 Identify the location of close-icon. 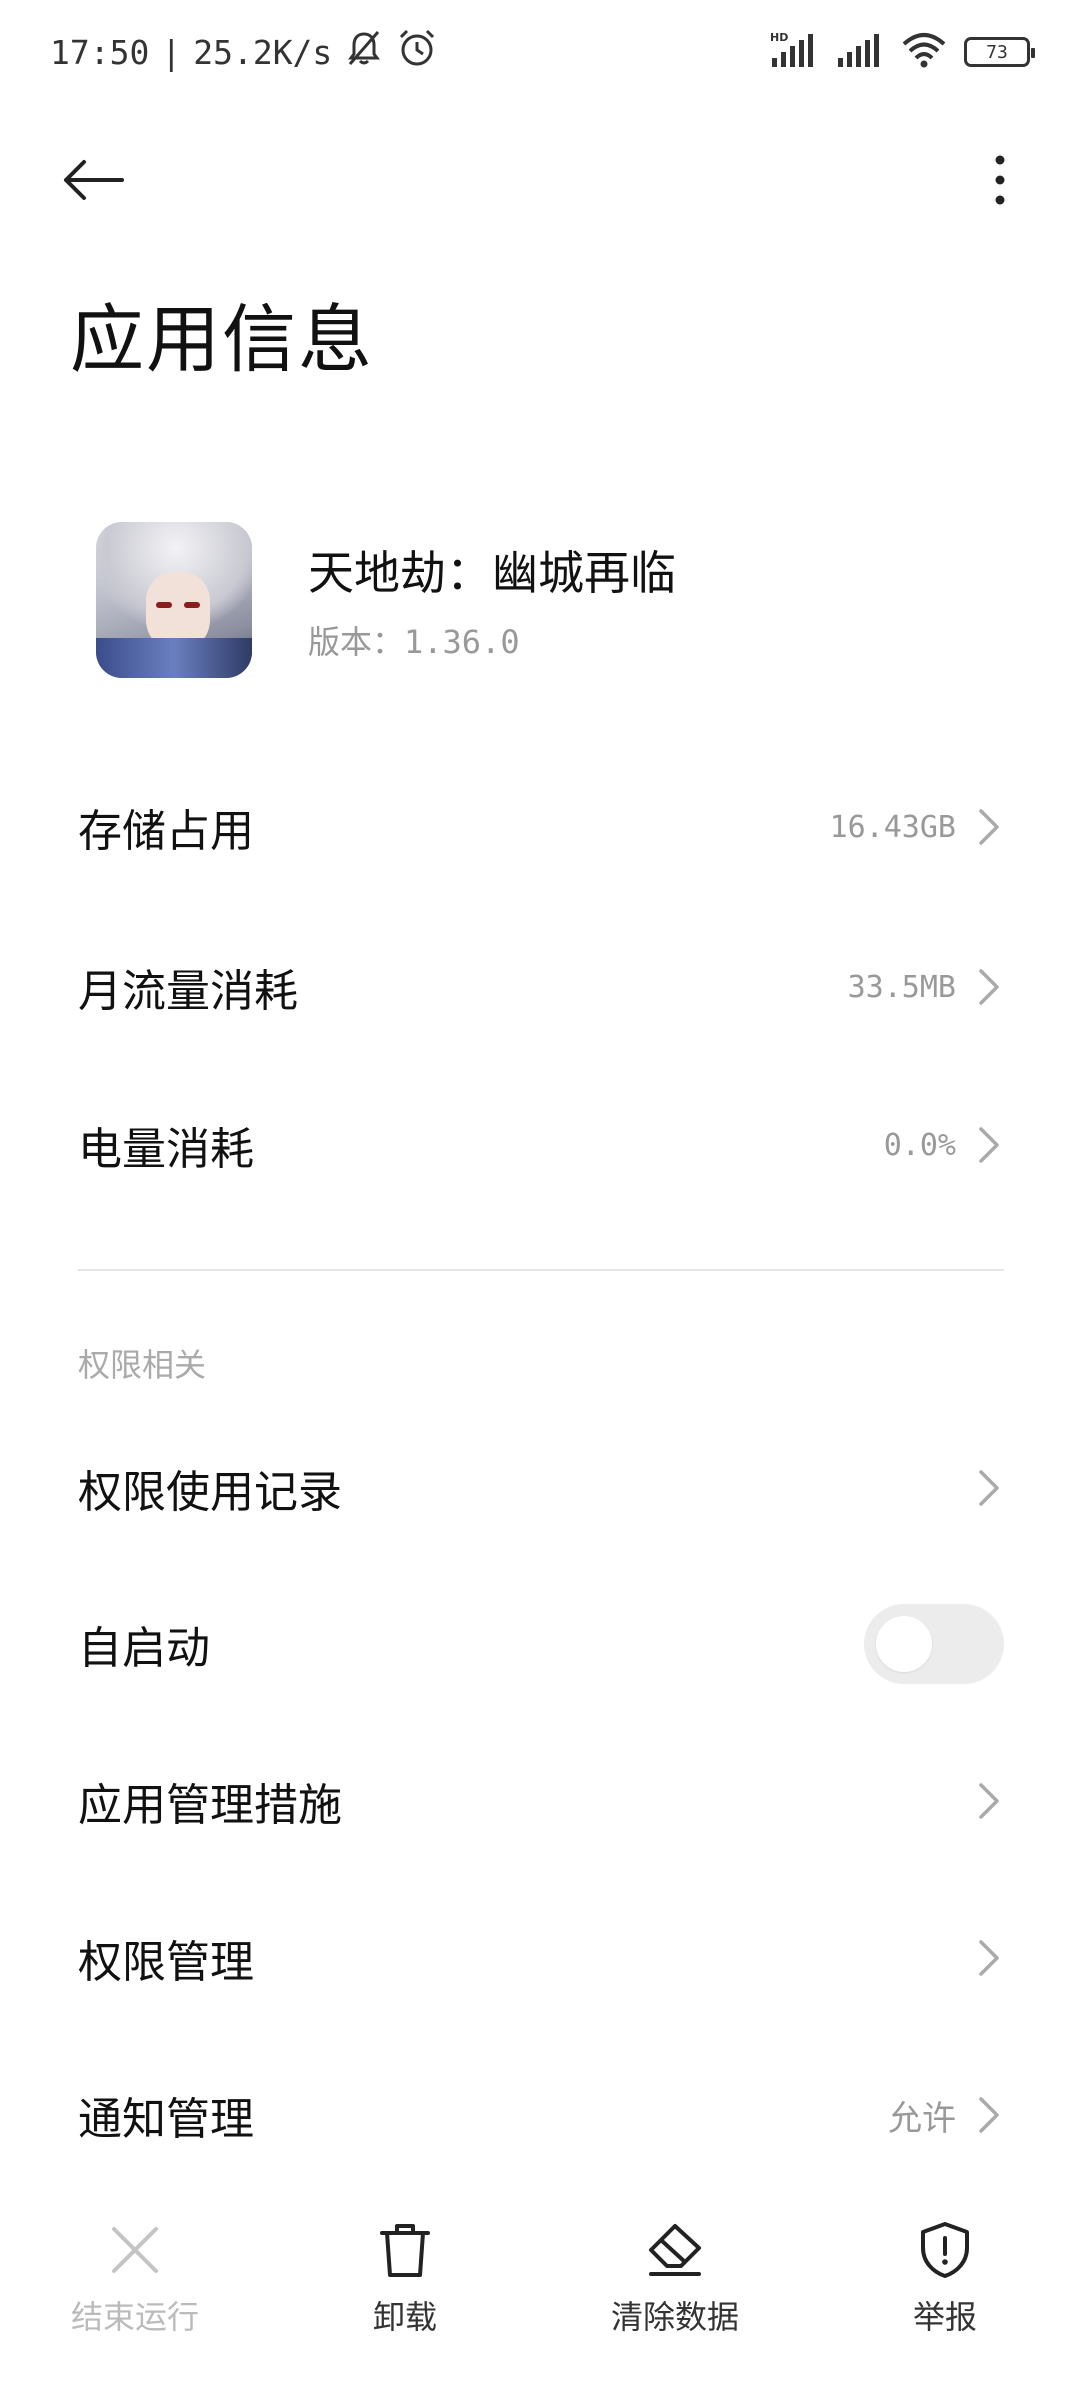
(135, 2250).